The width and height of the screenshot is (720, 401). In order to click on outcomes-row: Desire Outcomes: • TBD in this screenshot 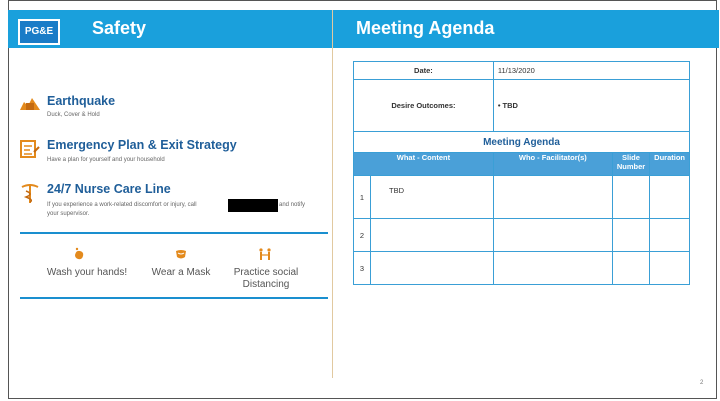, I will do `click(522, 105)`.